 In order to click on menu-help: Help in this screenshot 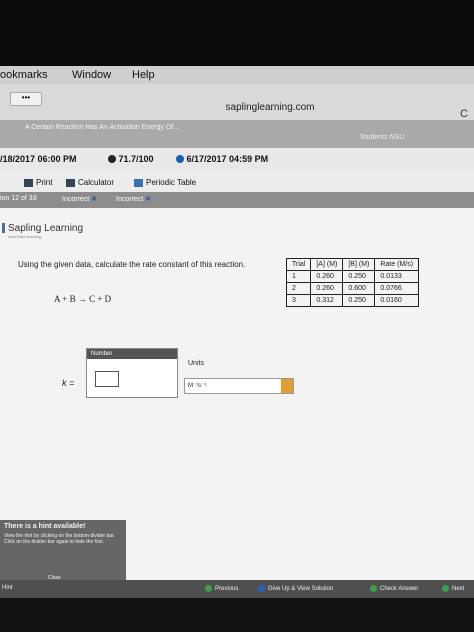, I will do `click(143, 75)`.